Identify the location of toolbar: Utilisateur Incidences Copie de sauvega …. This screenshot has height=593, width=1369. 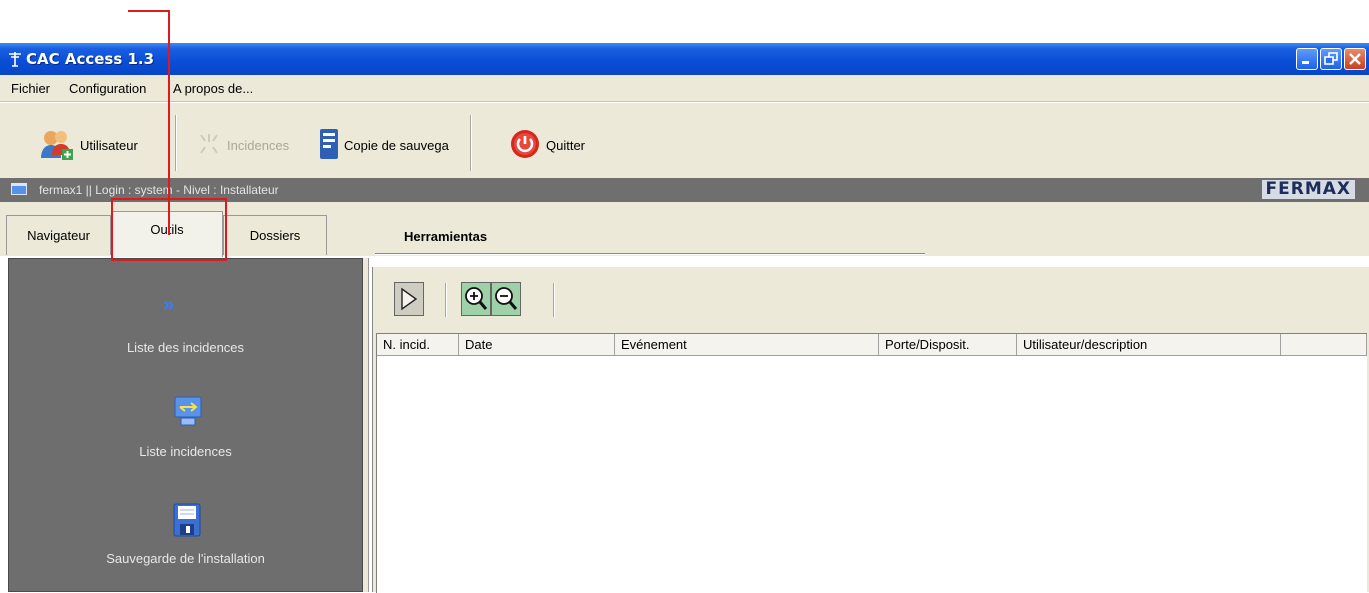
(684, 140).